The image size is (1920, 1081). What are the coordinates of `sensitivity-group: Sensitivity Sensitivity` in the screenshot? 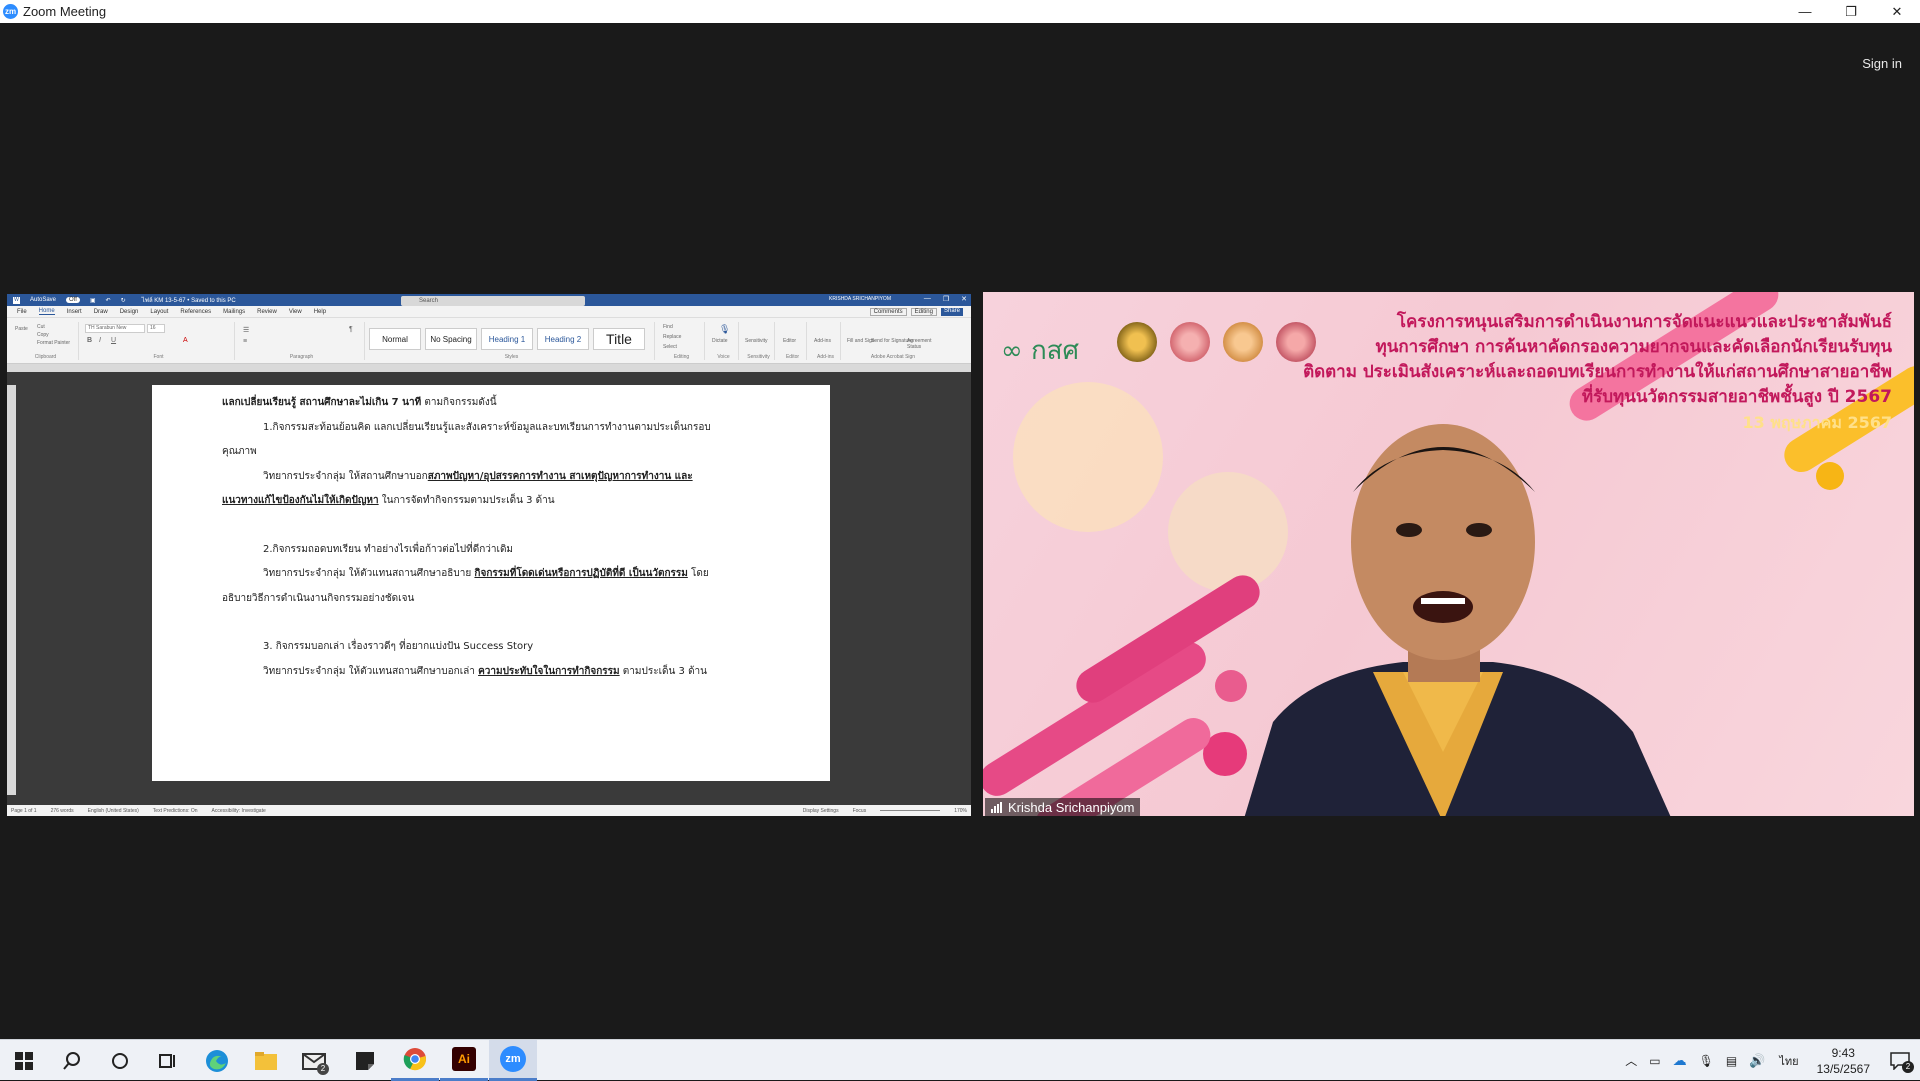 It's located at (759, 341).